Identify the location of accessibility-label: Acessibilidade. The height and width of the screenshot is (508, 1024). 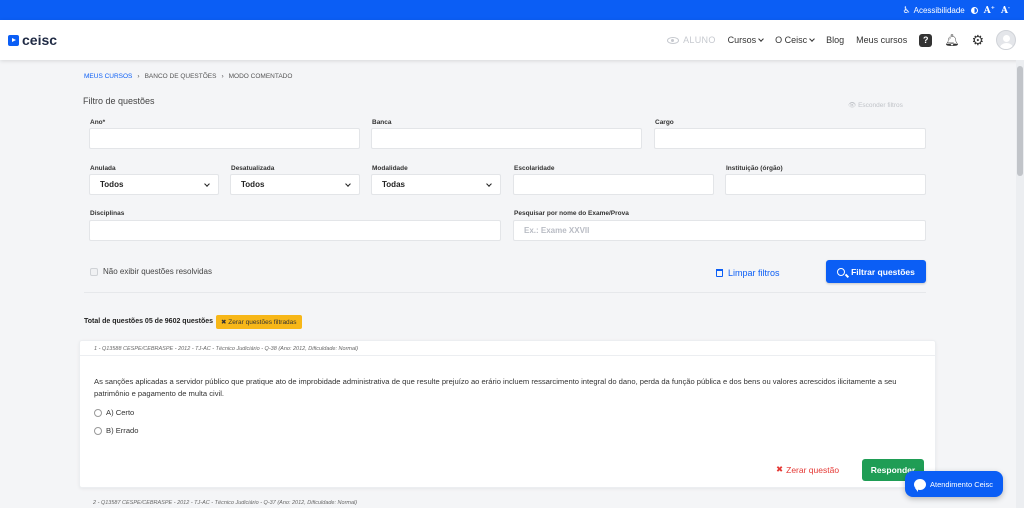
(939, 10).